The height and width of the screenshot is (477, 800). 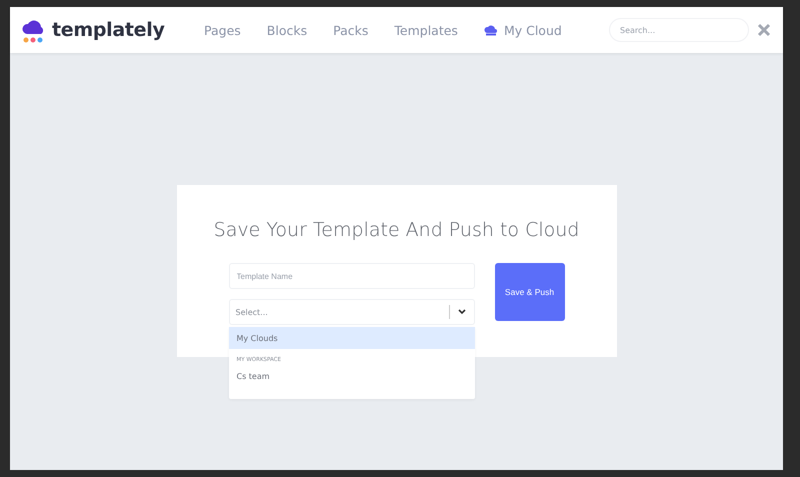 I want to click on dialog-title: Save Your Template And Push to Cloud, so click(x=397, y=230).